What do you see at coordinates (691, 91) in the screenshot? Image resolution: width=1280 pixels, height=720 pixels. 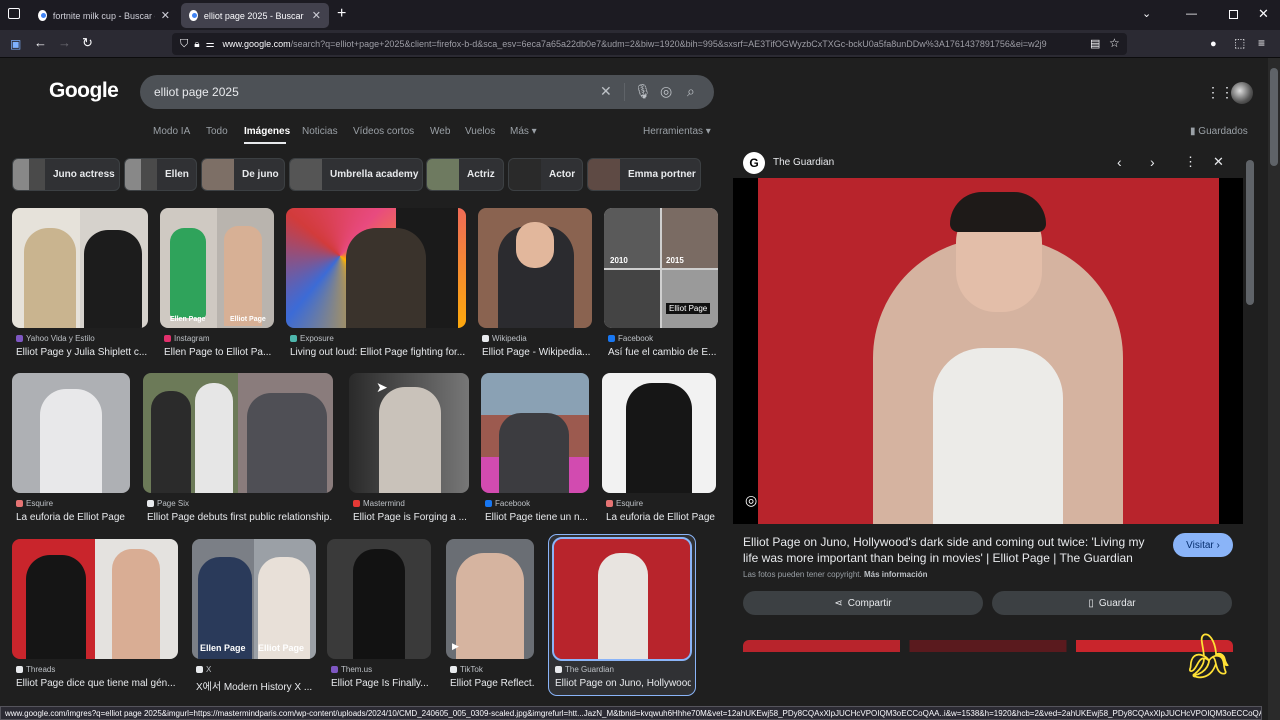 I see `search-icon: ⌕` at bounding box center [691, 91].